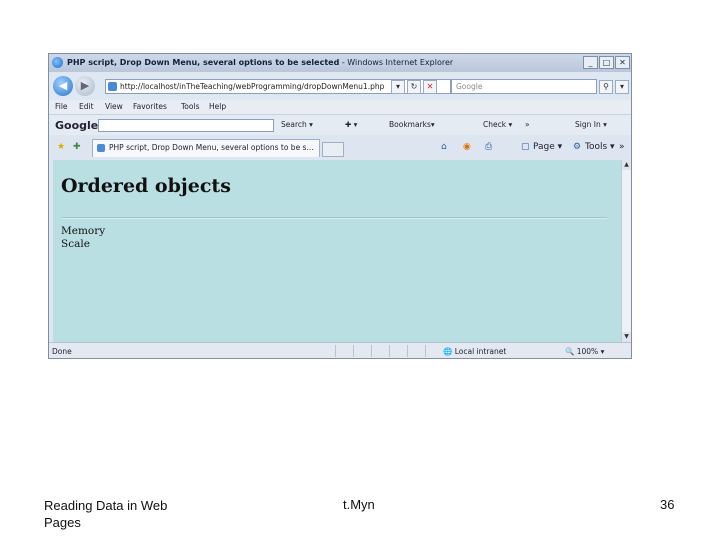 Image resolution: width=720 pixels, height=540 pixels. Describe the element at coordinates (414, 87) in the screenshot. I see `refresh-icon: ↻` at that location.